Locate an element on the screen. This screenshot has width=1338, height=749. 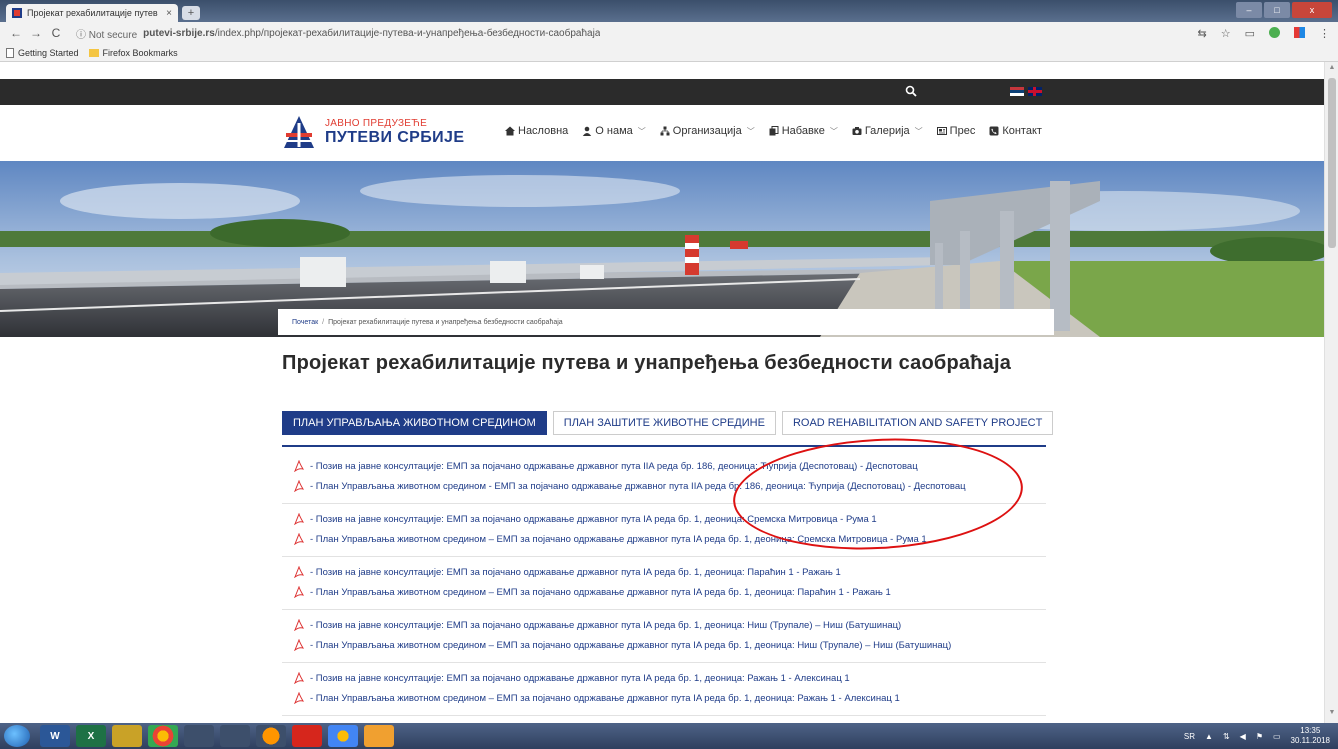
bookmarks-bar: Getting Started Firefox Bookmarks is located at coordinates (669, 53).